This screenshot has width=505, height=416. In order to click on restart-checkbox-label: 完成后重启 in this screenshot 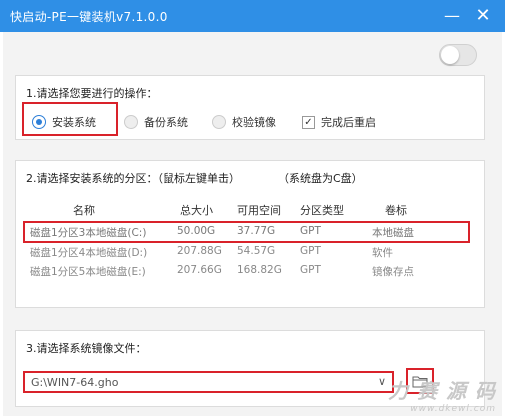, I will do `click(348, 122)`.